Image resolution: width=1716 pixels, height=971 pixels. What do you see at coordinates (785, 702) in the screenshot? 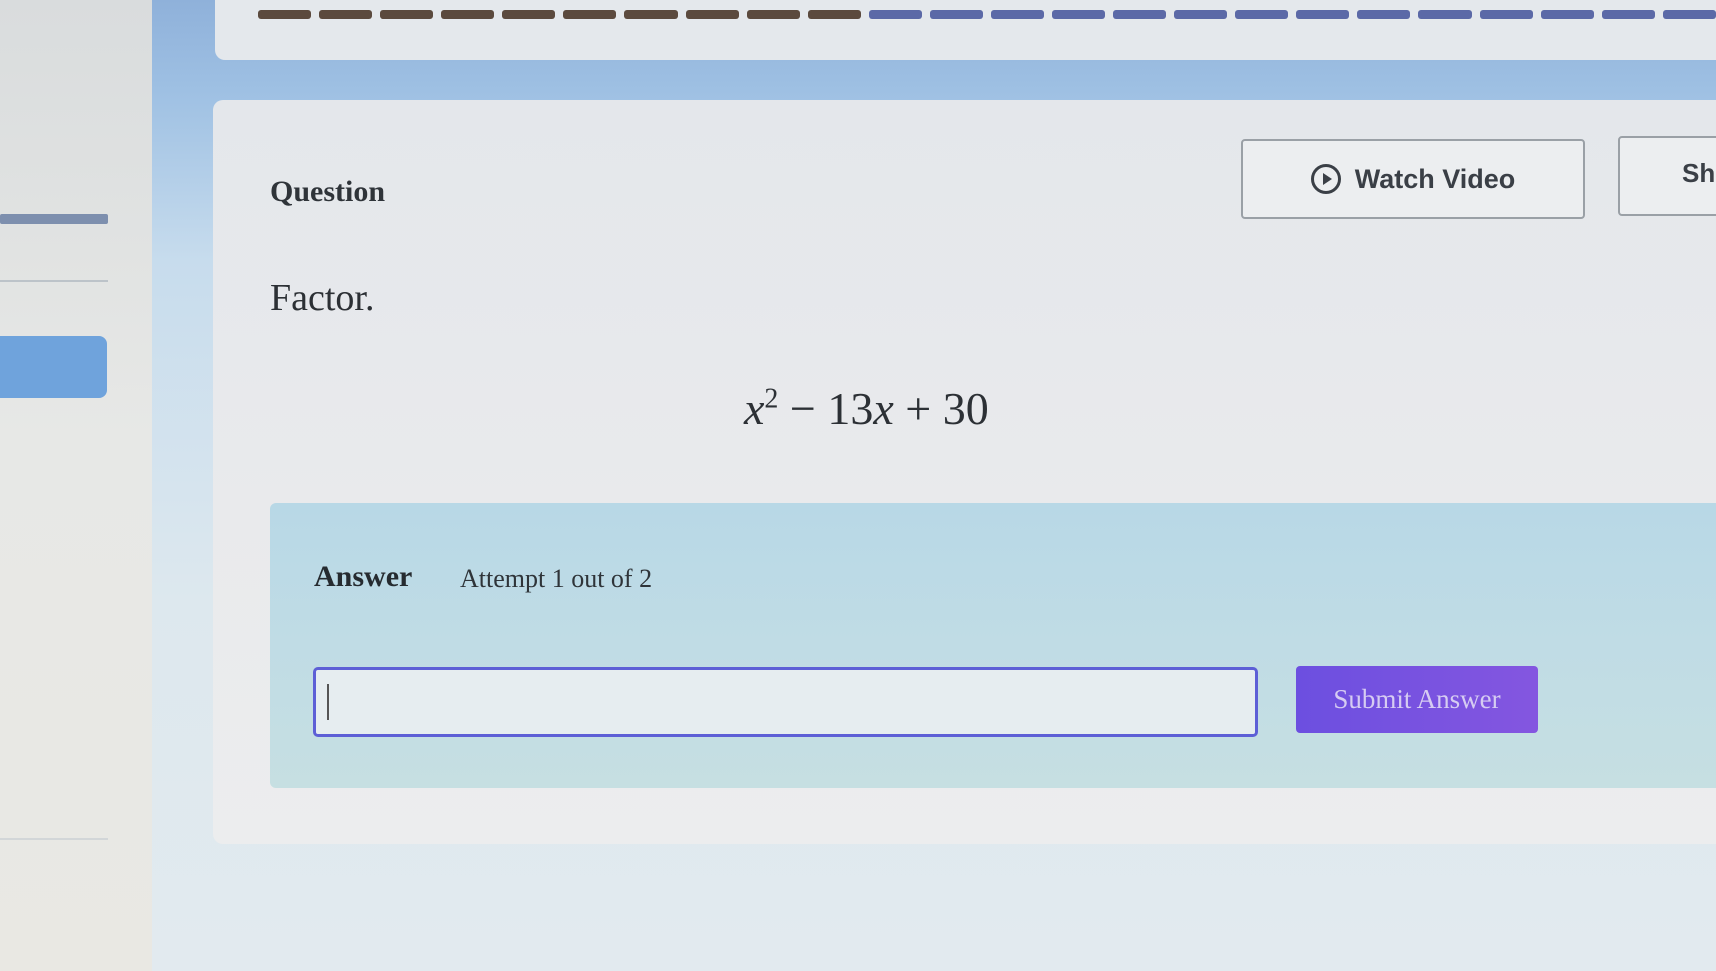
I see `answer-input` at bounding box center [785, 702].